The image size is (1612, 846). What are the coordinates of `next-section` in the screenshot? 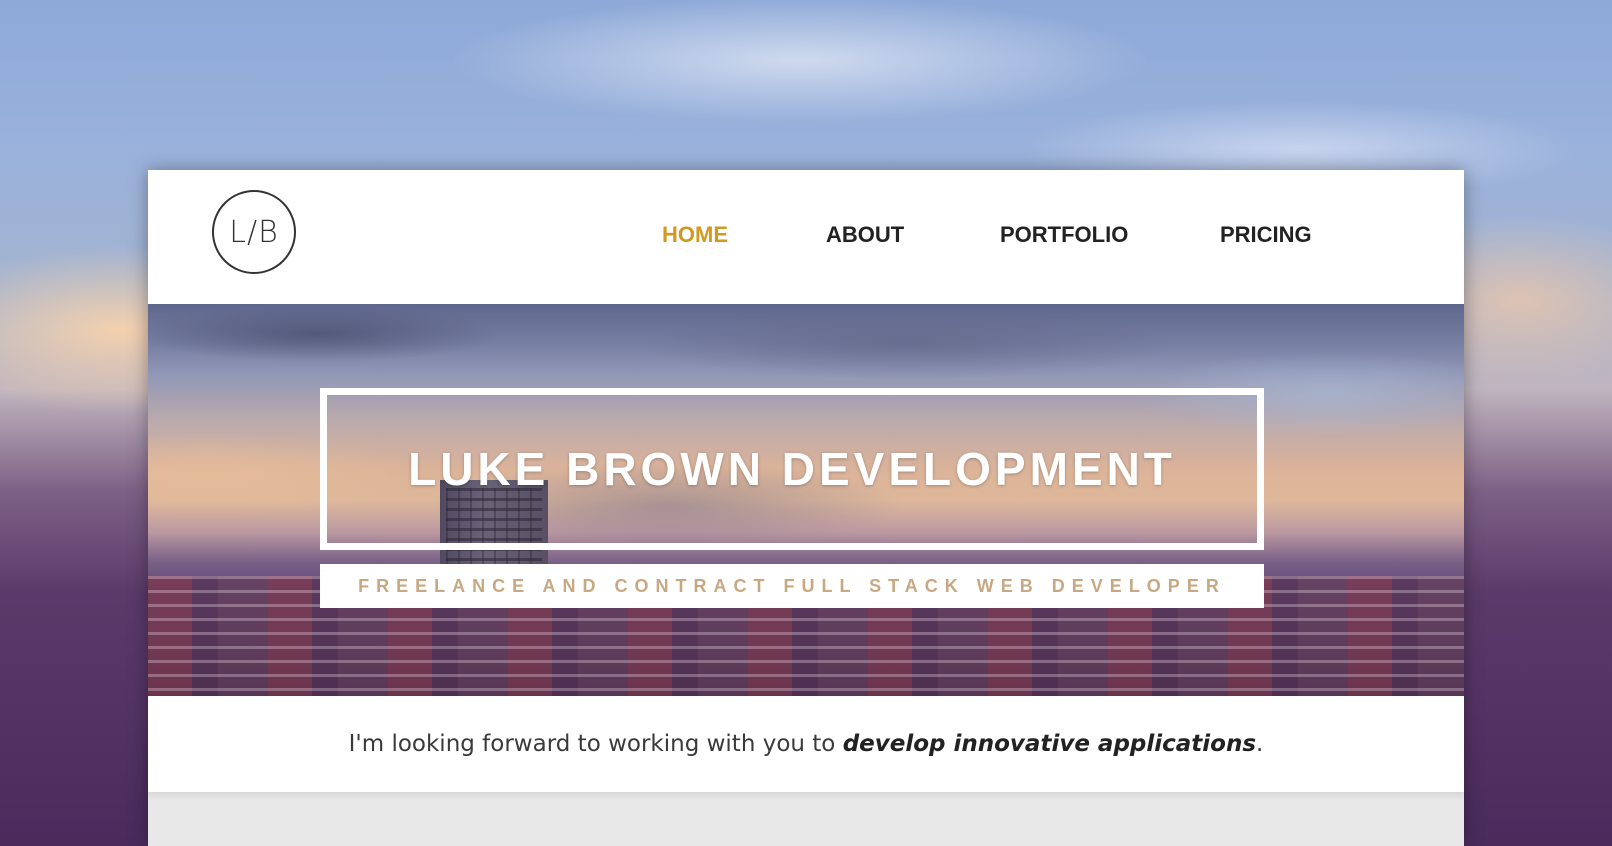 It's located at (806, 819).